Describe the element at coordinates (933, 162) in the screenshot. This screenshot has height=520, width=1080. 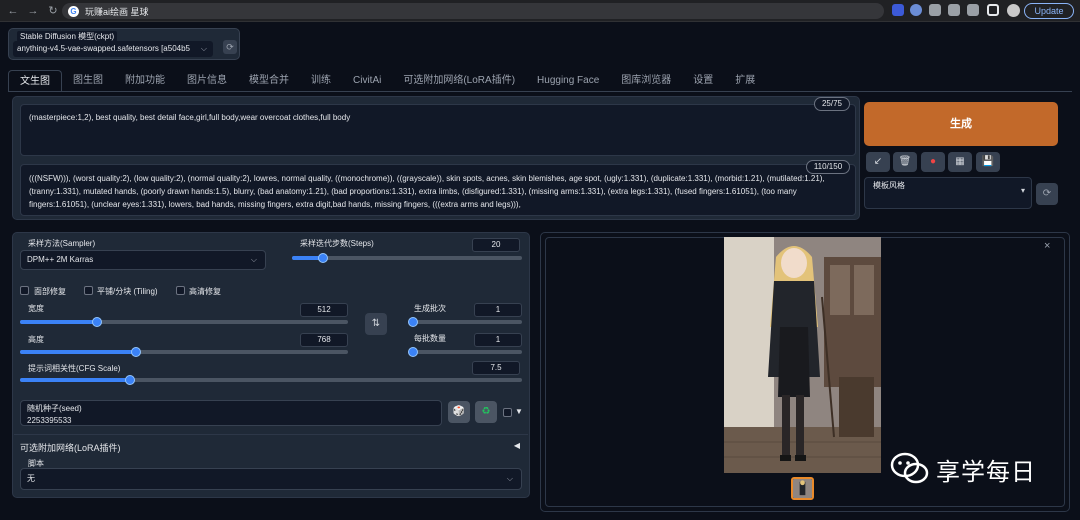
I see `record-icon: ●` at that location.